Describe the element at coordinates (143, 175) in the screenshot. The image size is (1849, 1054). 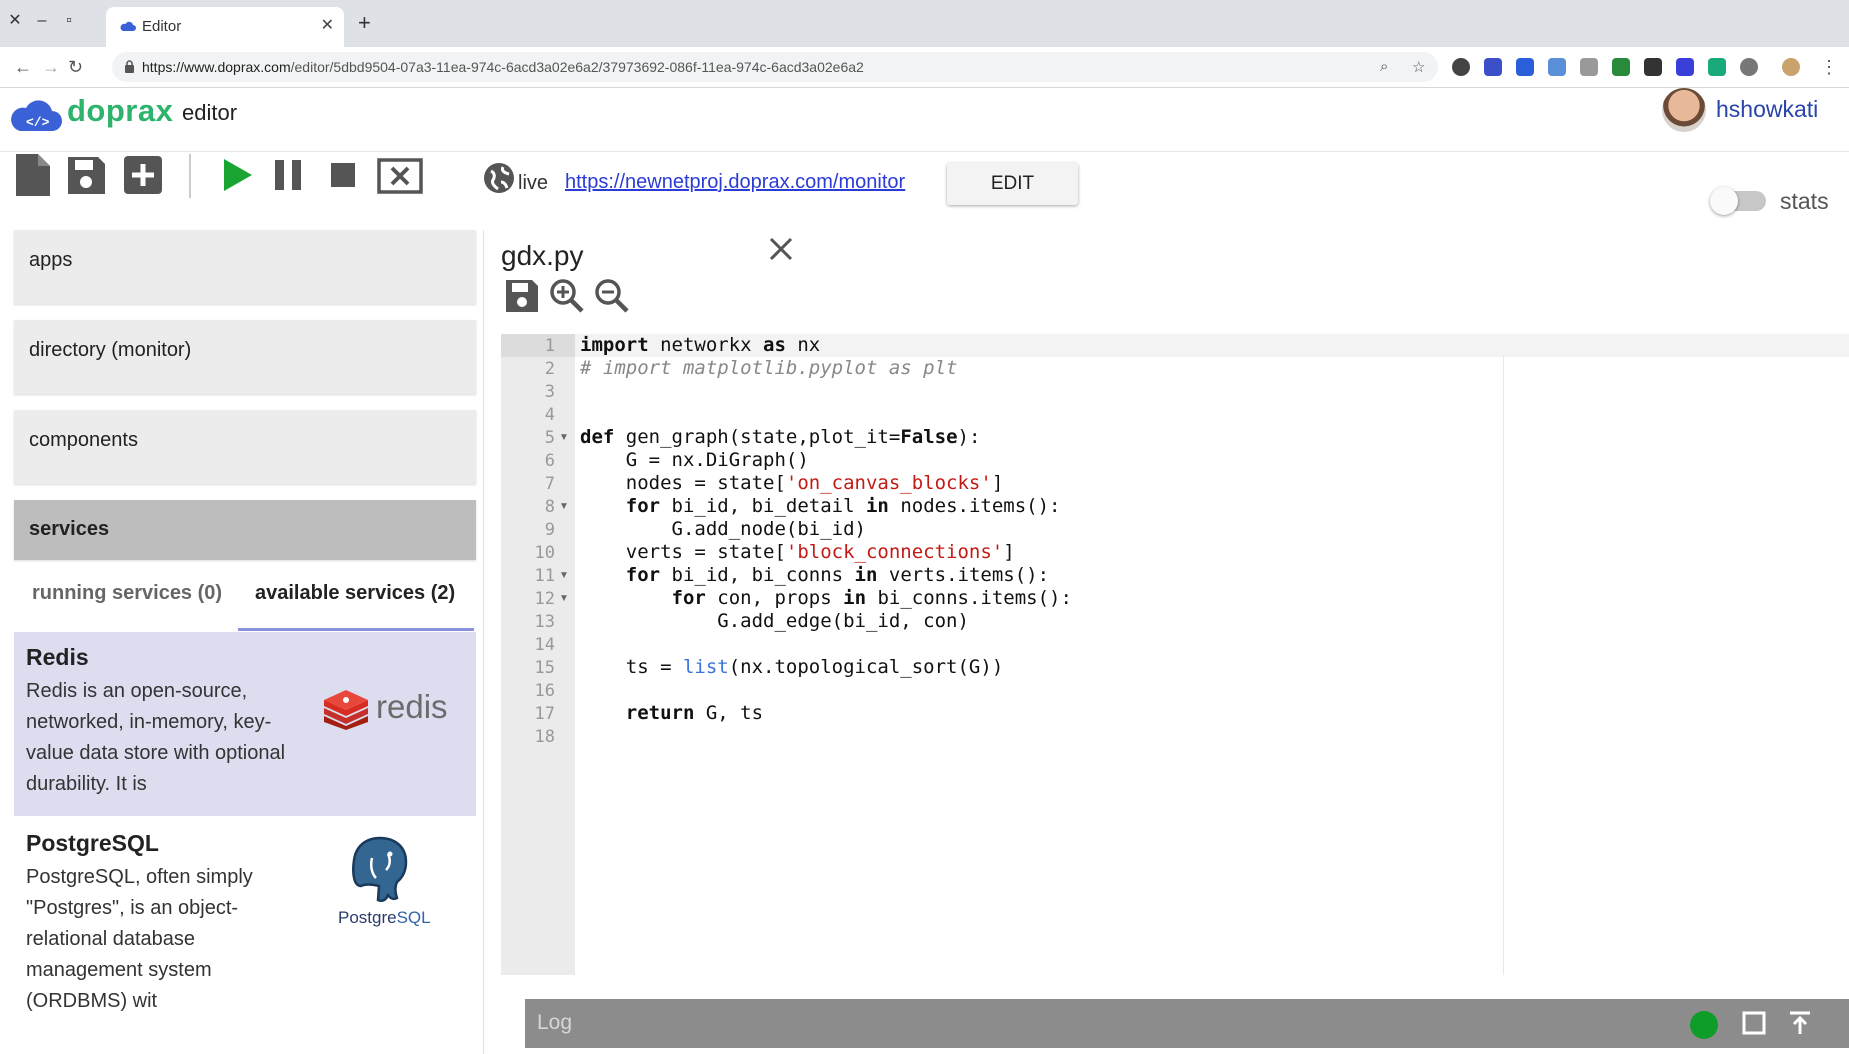
I see `add-icon` at that location.